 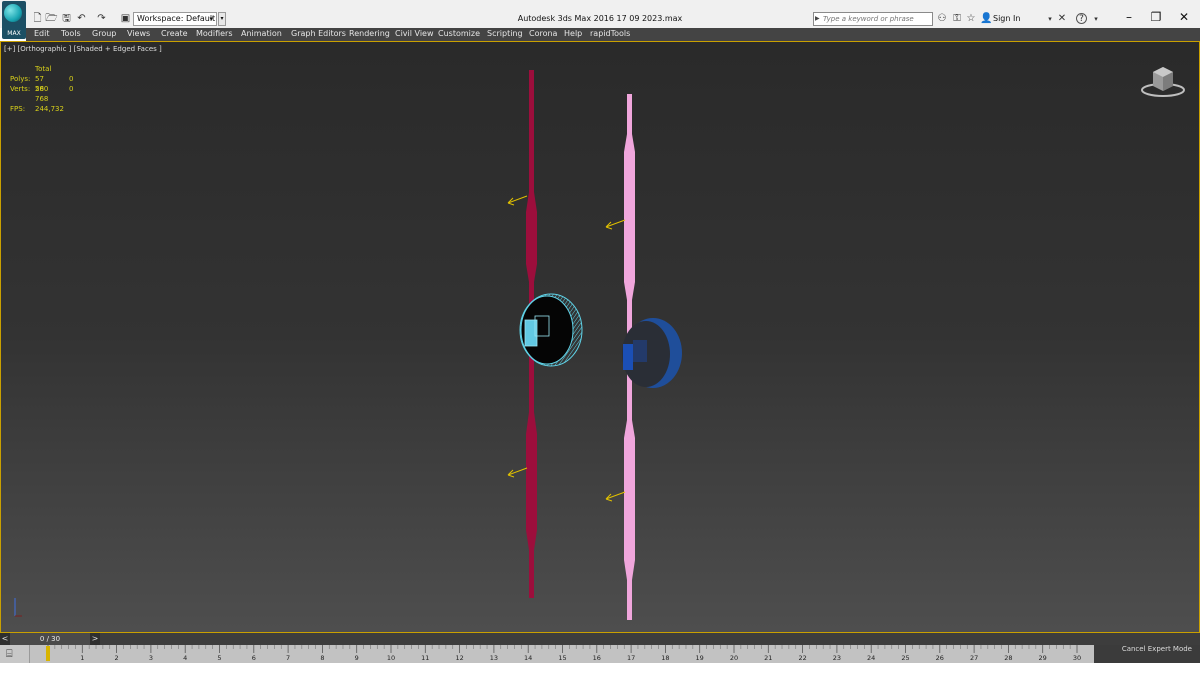 I want to click on frame-label: 12, so click(x=459, y=658).